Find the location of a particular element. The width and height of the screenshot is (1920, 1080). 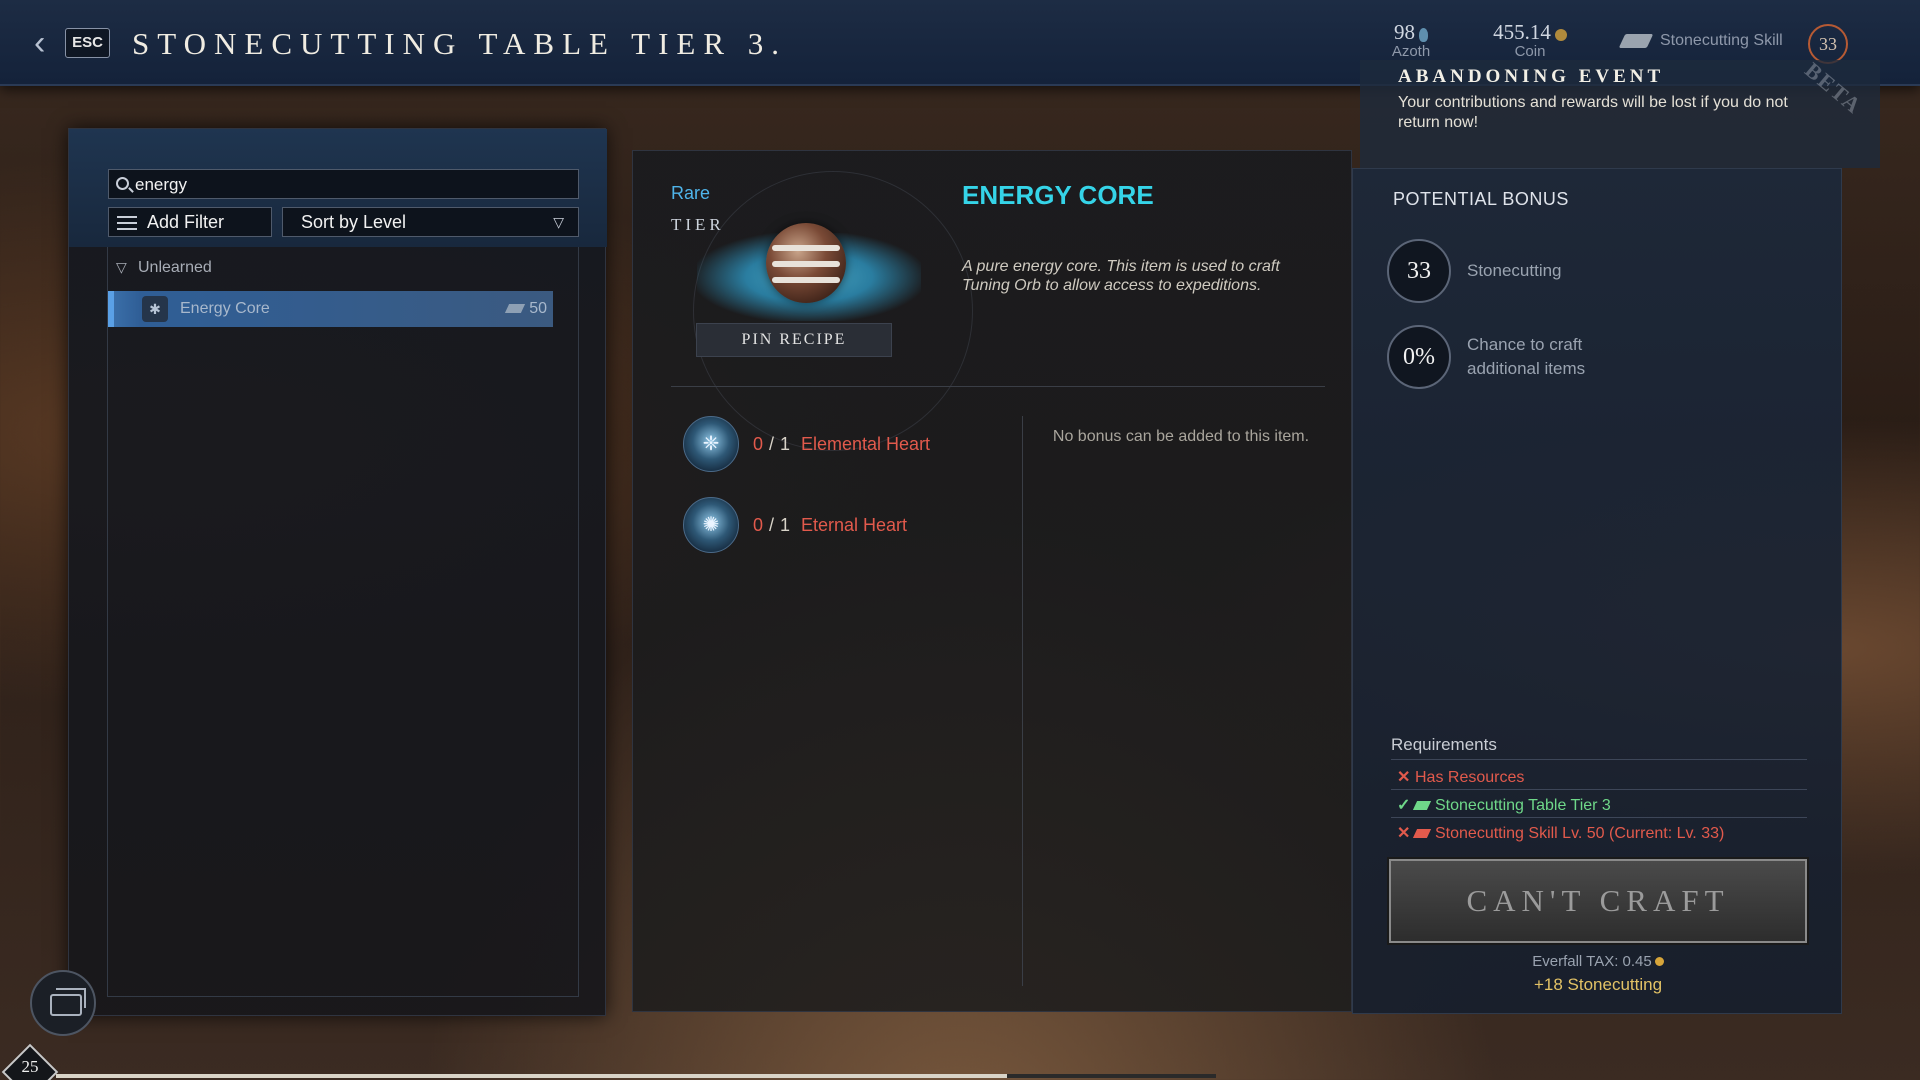

azoth-readout: 98 Azoth is located at coordinates (1411, 40).